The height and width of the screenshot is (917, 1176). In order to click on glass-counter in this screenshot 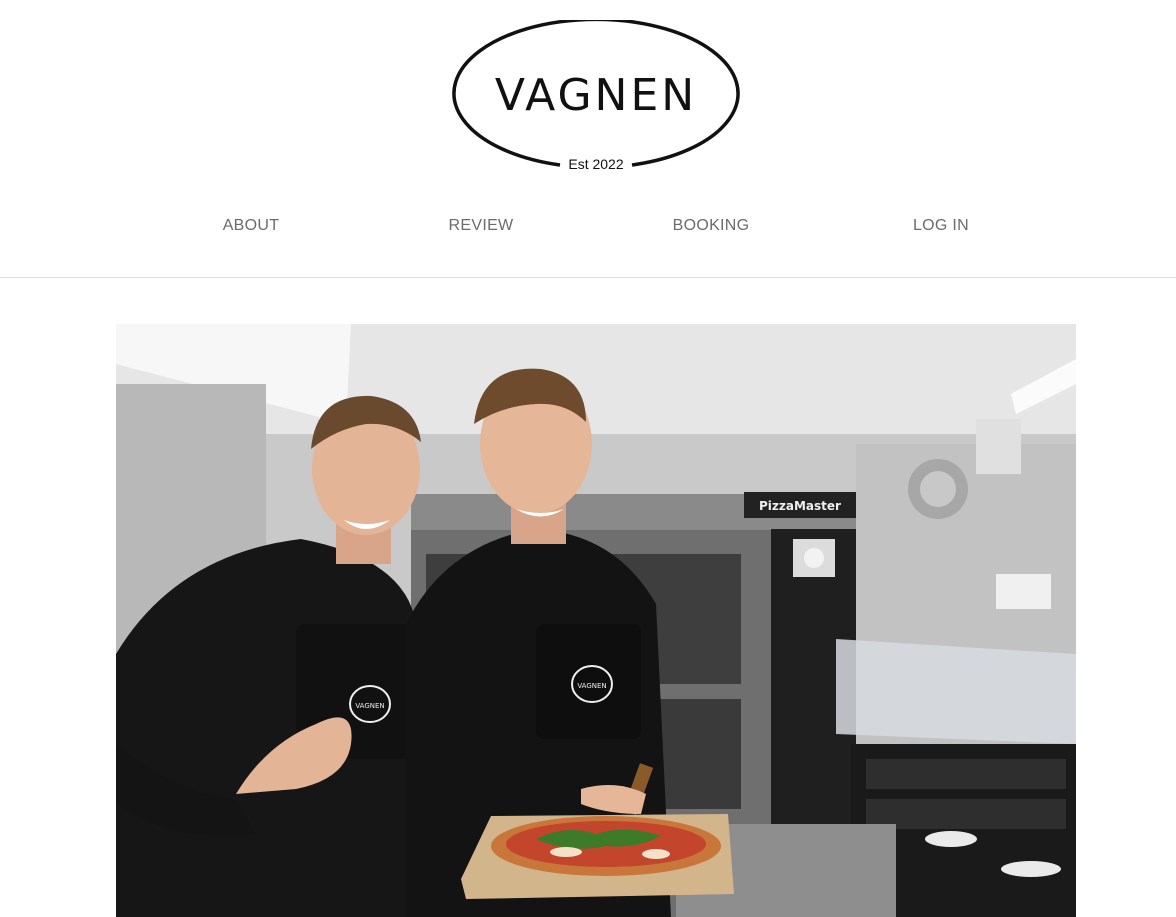, I will do `click(956, 691)`.